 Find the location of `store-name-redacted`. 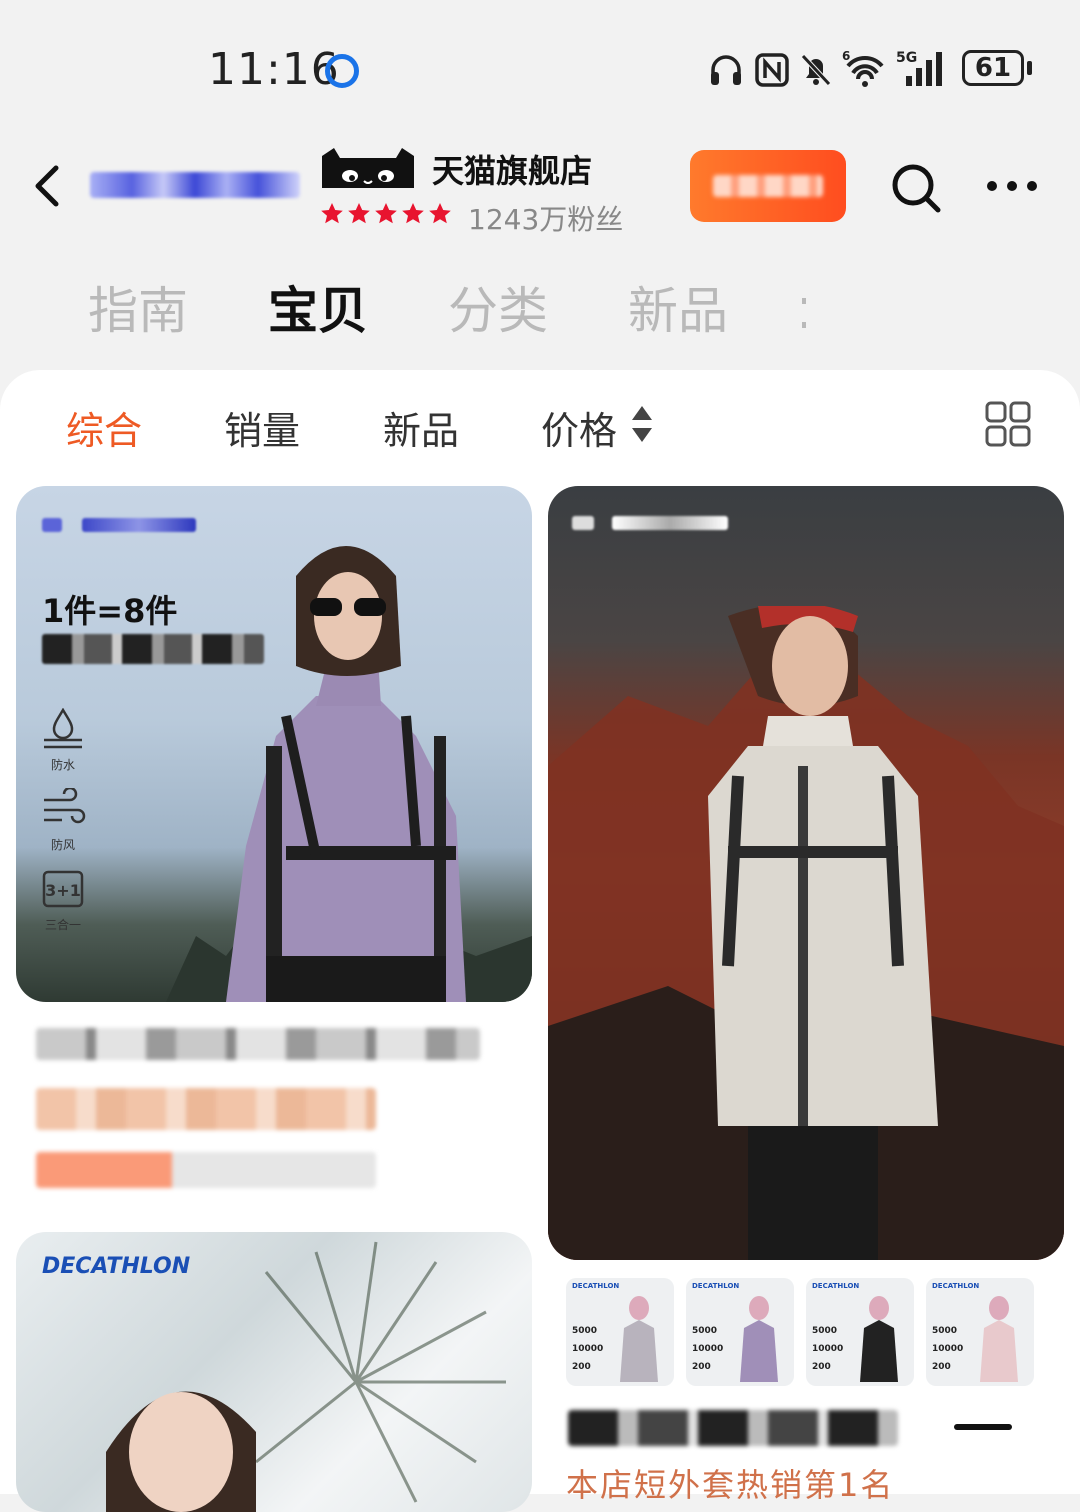

store-name-redacted is located at coordinates (195, 185).